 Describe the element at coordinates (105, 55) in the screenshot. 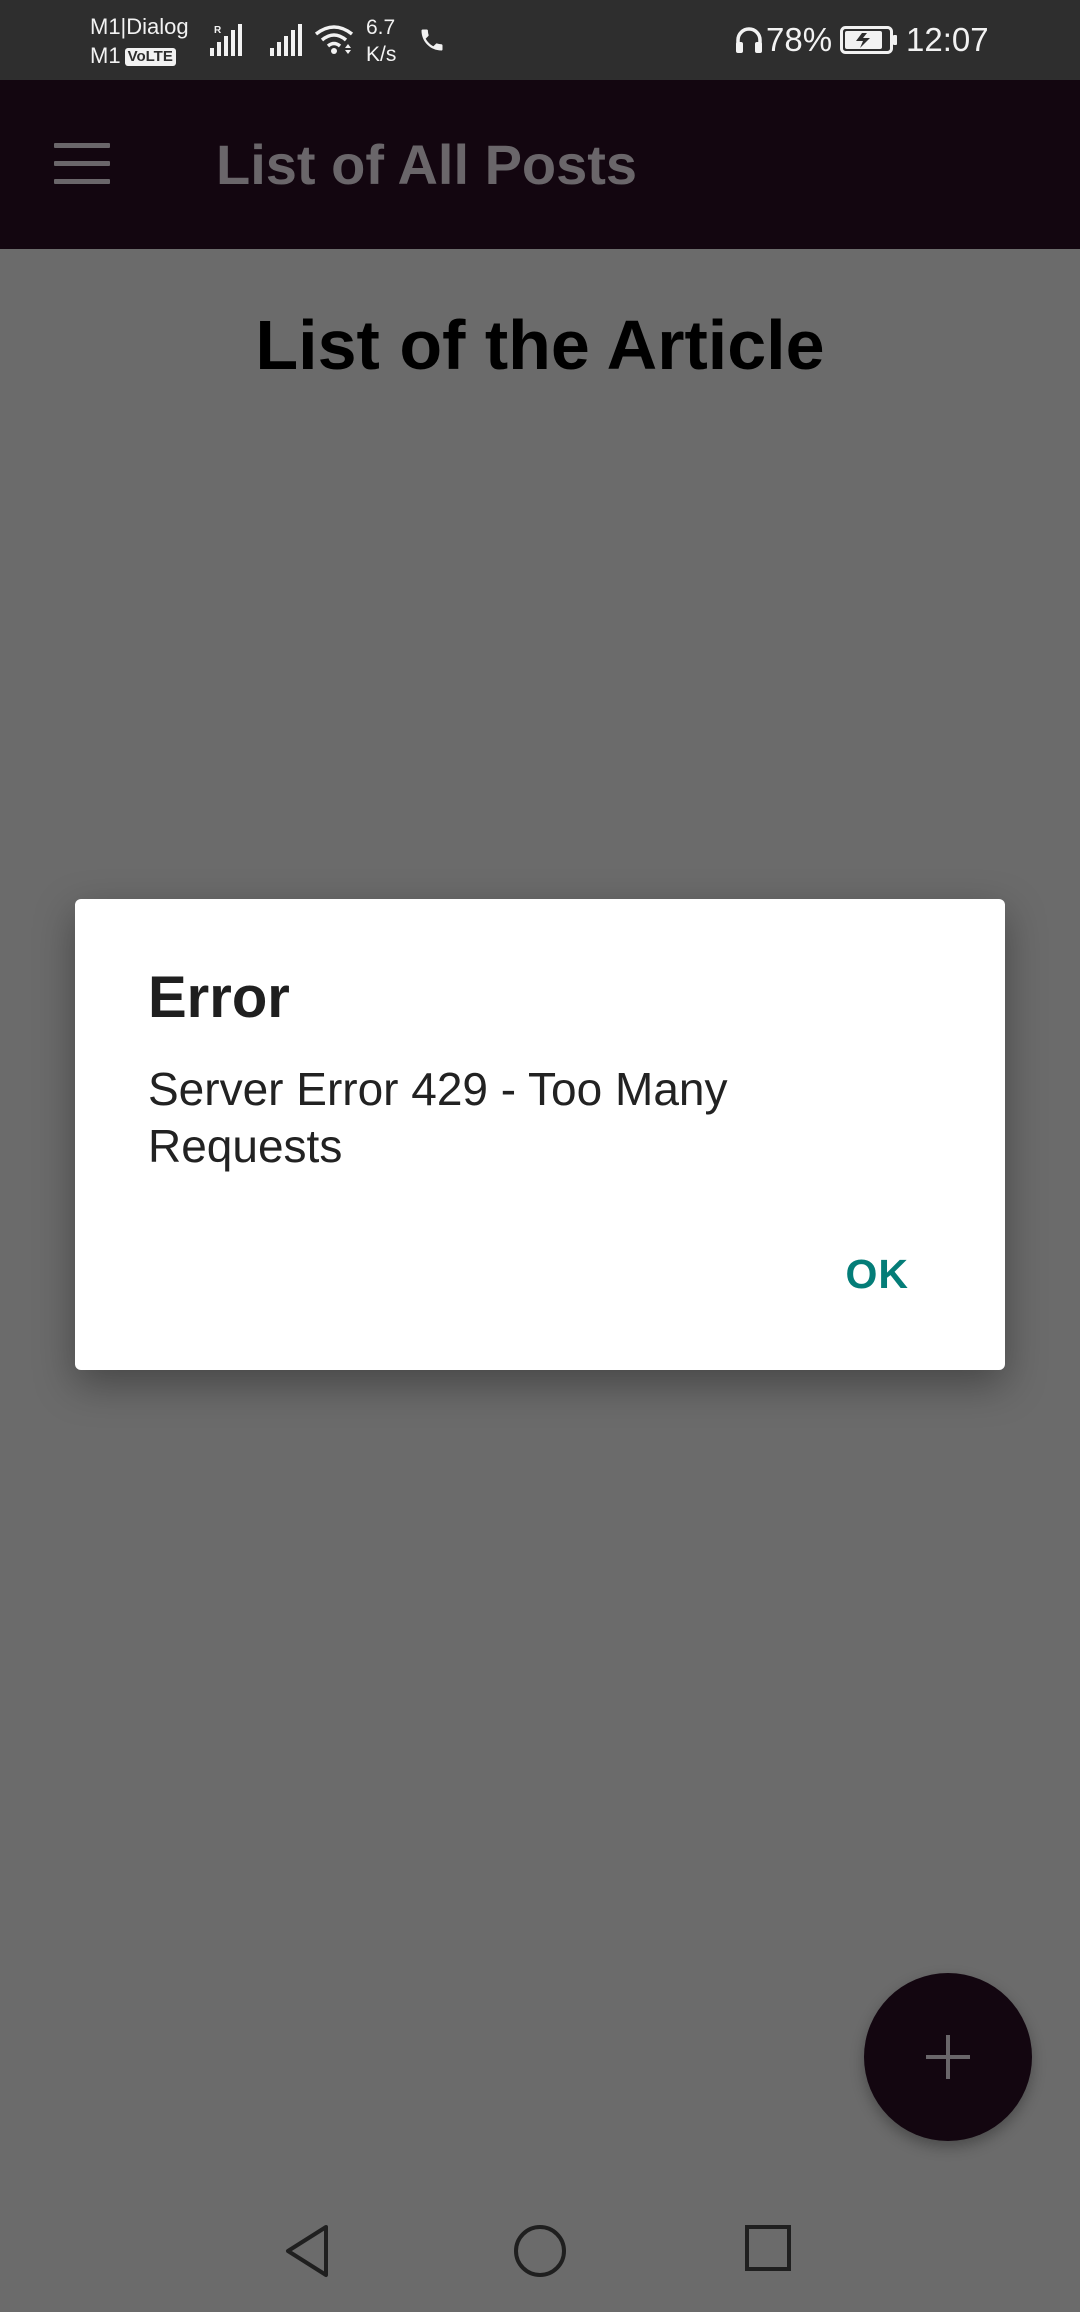

I see `carrier-line-2-label: M1` at that location.